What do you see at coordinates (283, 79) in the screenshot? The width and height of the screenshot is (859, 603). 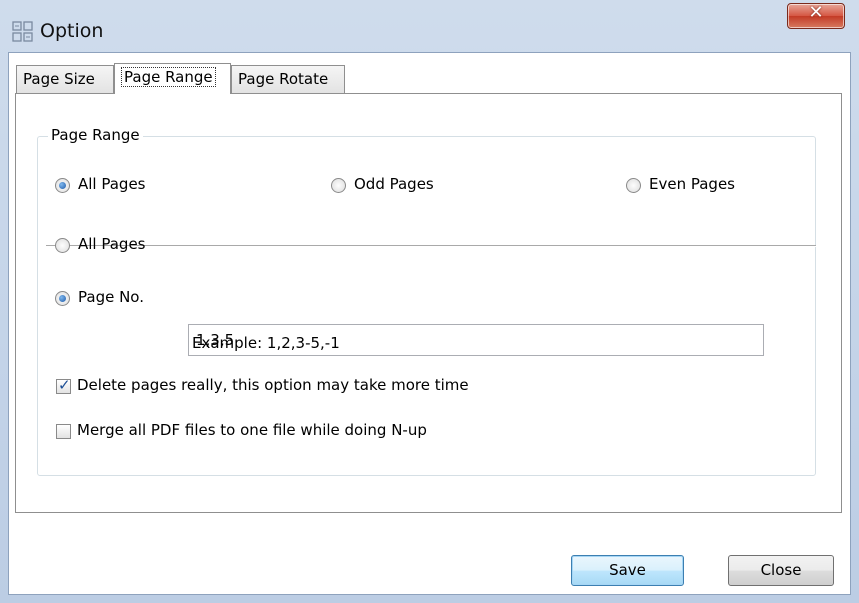 I see `tab-label: Page Rotate` at bounding box center [283, 79].